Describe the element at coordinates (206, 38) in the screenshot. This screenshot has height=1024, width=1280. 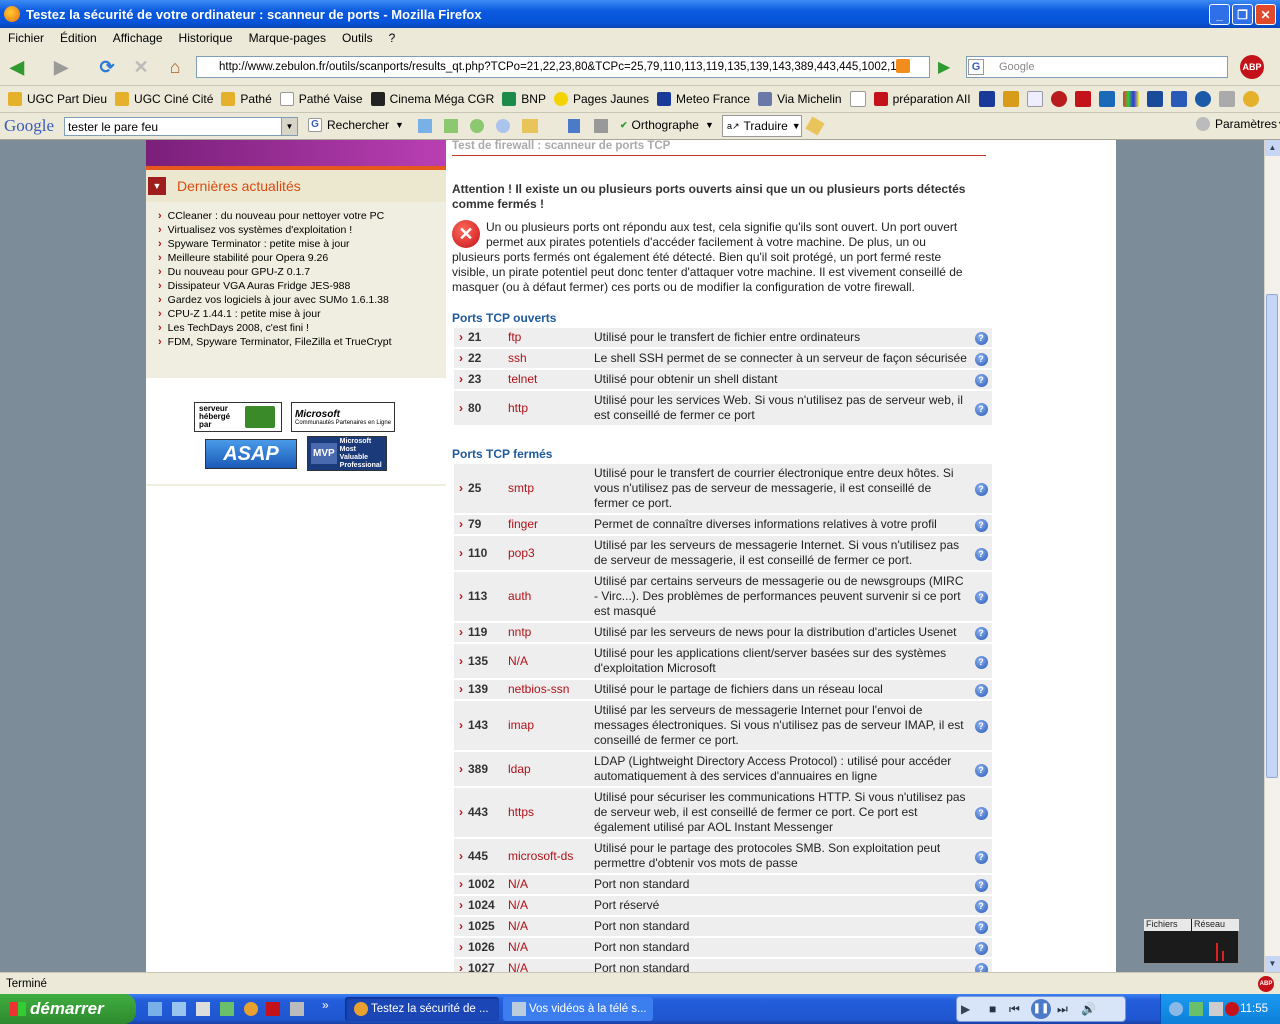
I see `menu-historique: Historique` at that location.